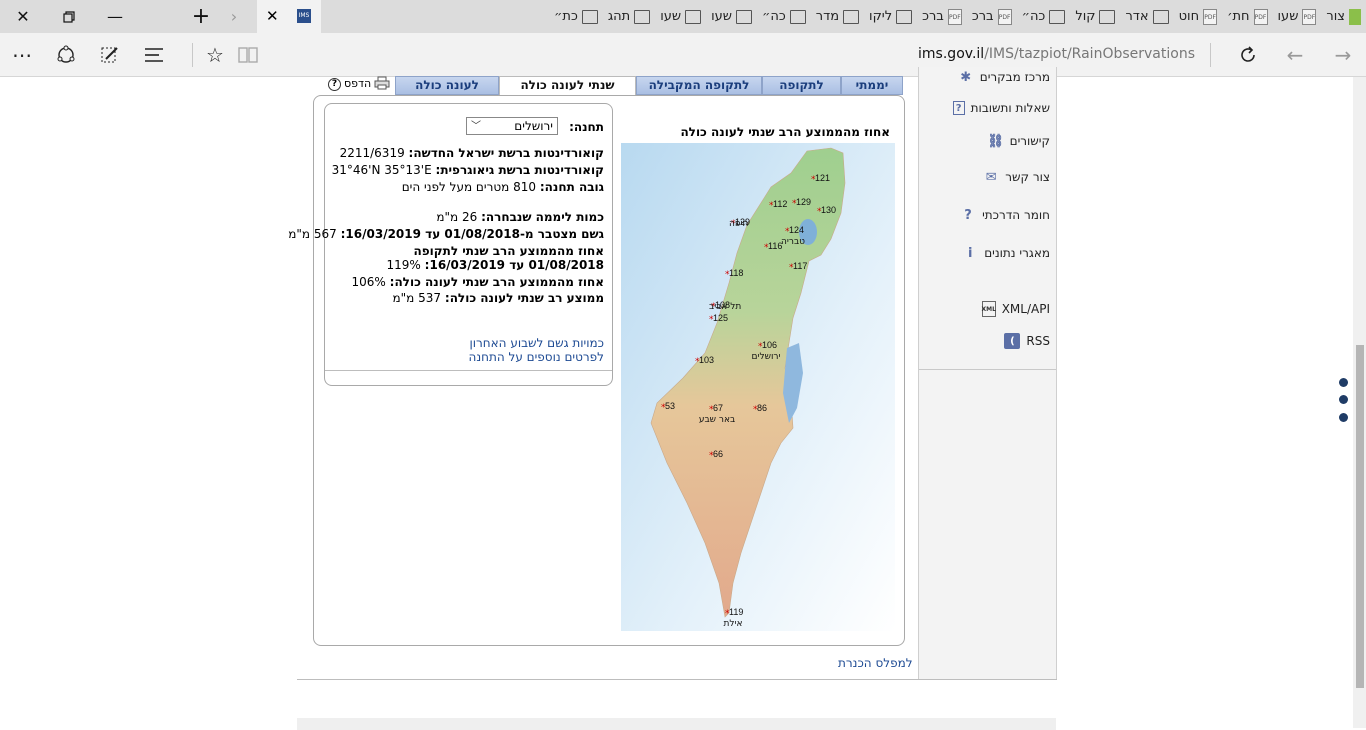 Image resolution: width=1366 pixels, height=730 pixels. I want to click on elevation-line: גובה תחנה: 810 מטרים מעל לפני הים, so click(503, 187).